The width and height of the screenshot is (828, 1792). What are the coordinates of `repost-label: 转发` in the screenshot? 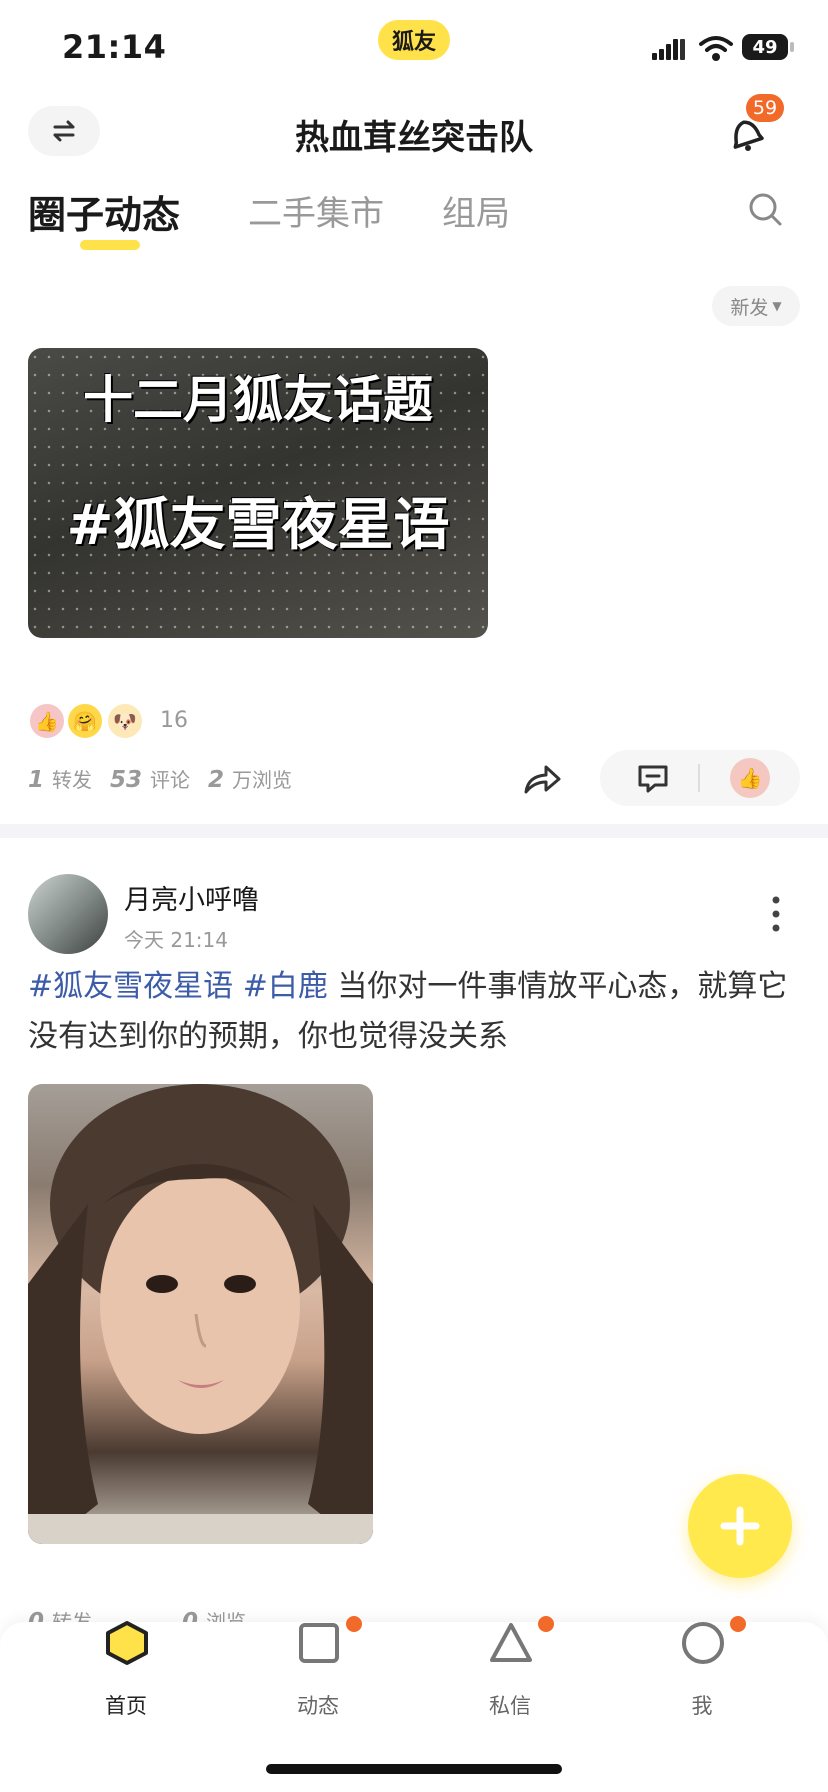 It's located at (72, 780).